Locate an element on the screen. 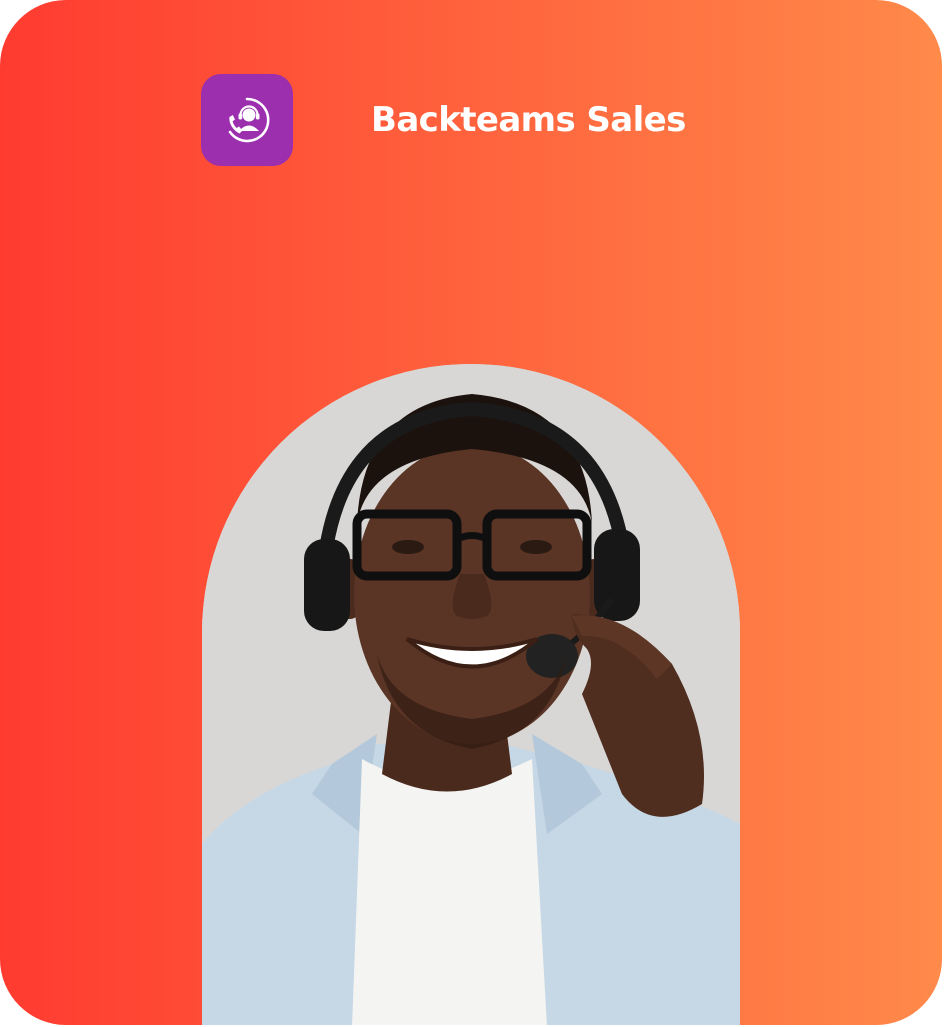 This screenshot has width=946, height=1027. headset-agent-icon is located at coordinates (249, 120).